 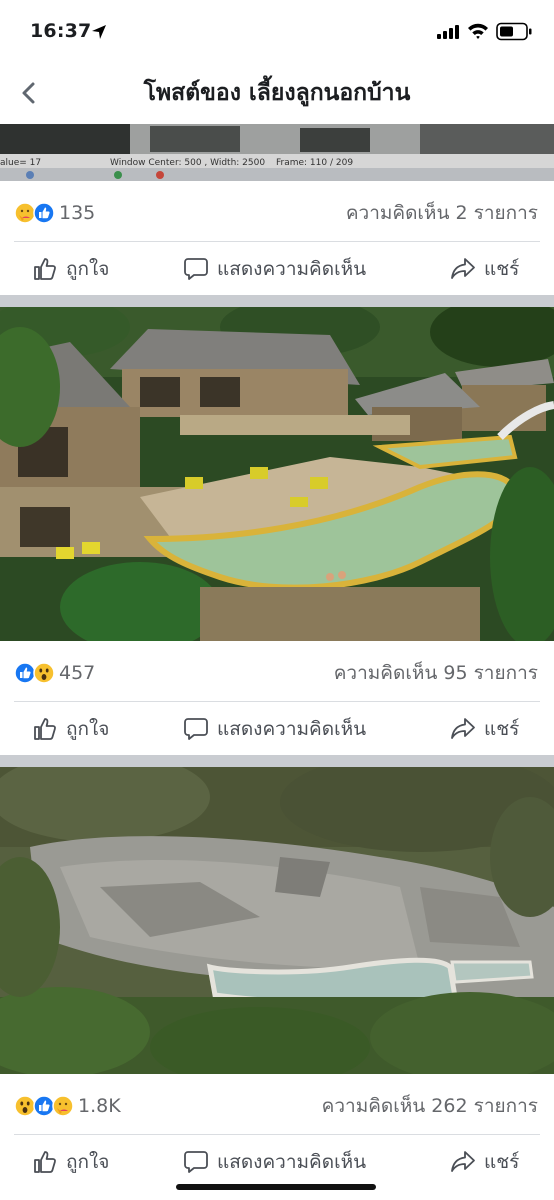 I want to click on reaction-summary: 457, so click(x=54, y=673).